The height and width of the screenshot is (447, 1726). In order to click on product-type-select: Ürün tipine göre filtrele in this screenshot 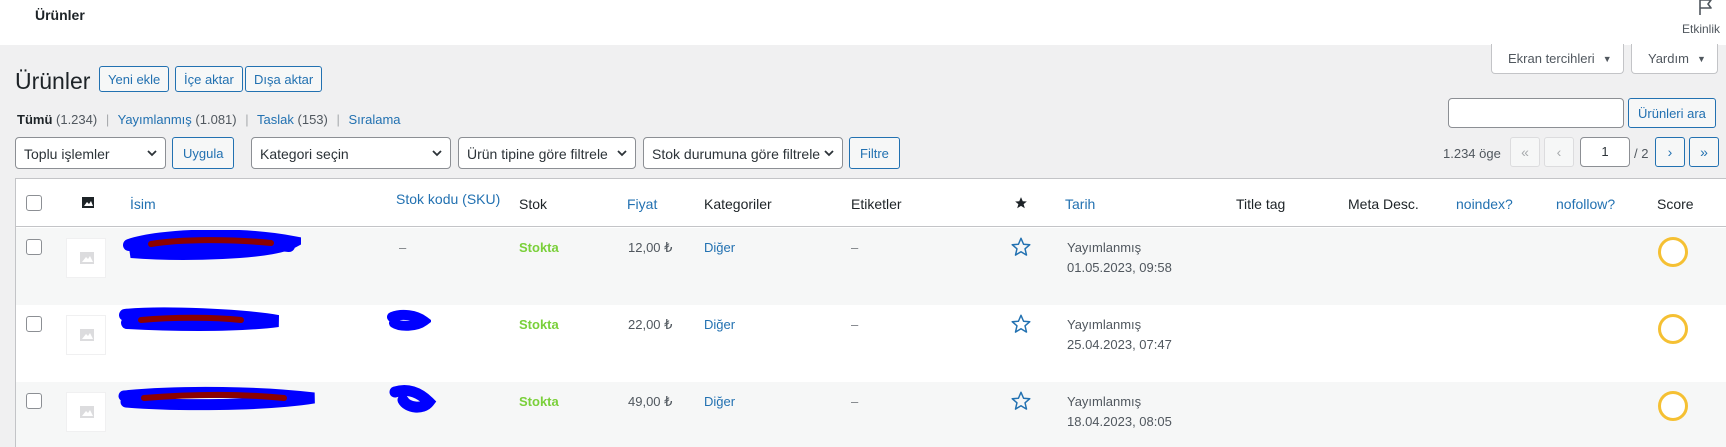, I will do `click(547, 153)`.